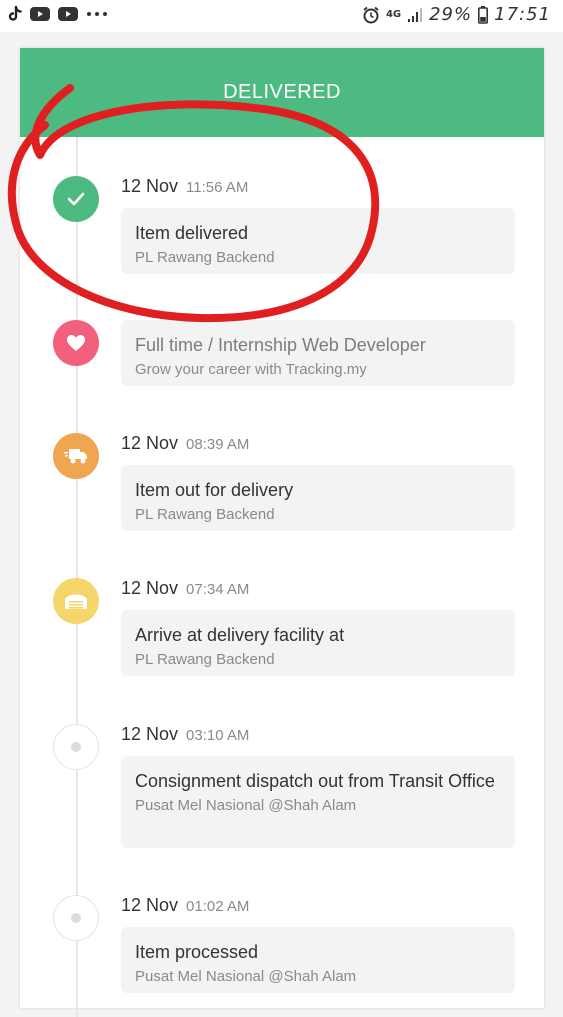 This screenshot has width=563, height=1017. What do you see at coordinates (451, 14) in the screenshot?
I see `battery-percent: 29%` at bounding box center [451, 14].